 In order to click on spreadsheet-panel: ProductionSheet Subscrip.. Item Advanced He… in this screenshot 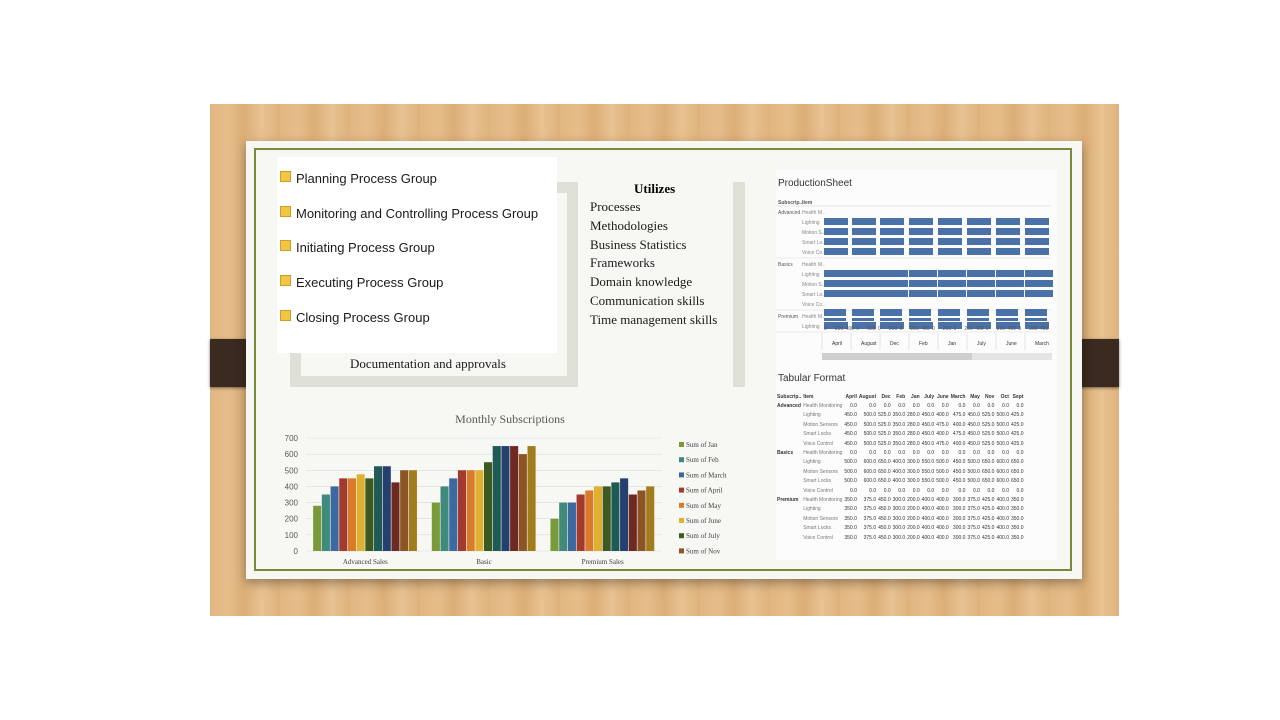, I will do `click(916, 365)`.